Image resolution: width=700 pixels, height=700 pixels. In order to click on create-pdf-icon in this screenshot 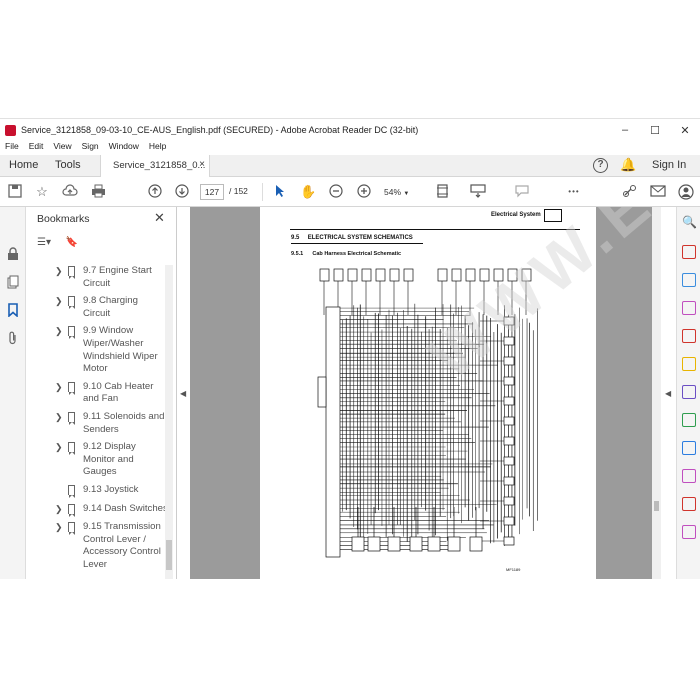, I will do `click(689, 280)`.